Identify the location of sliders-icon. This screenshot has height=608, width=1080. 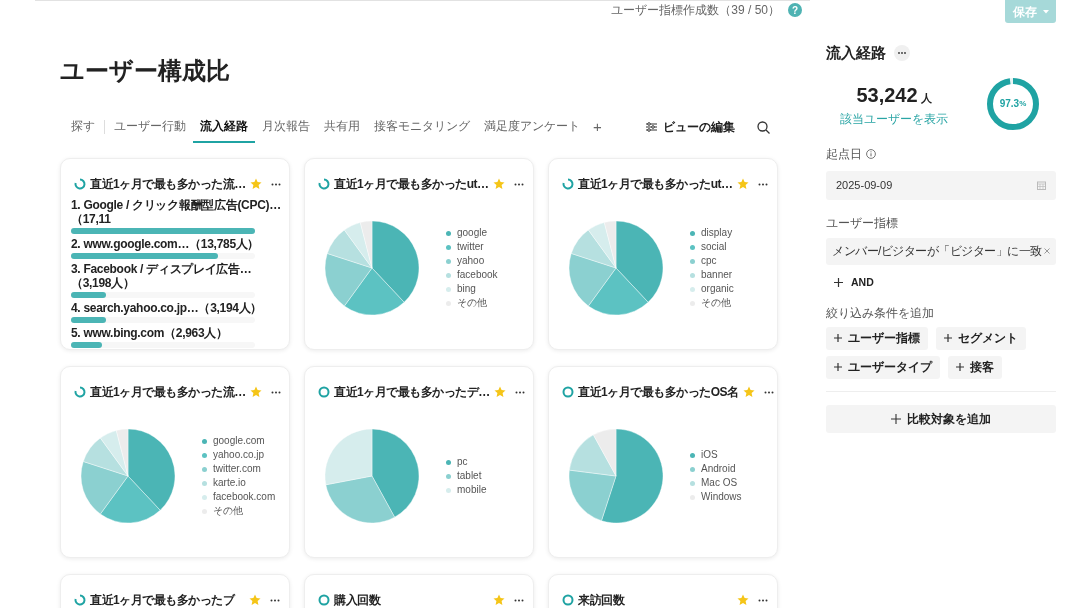
(651, 127).